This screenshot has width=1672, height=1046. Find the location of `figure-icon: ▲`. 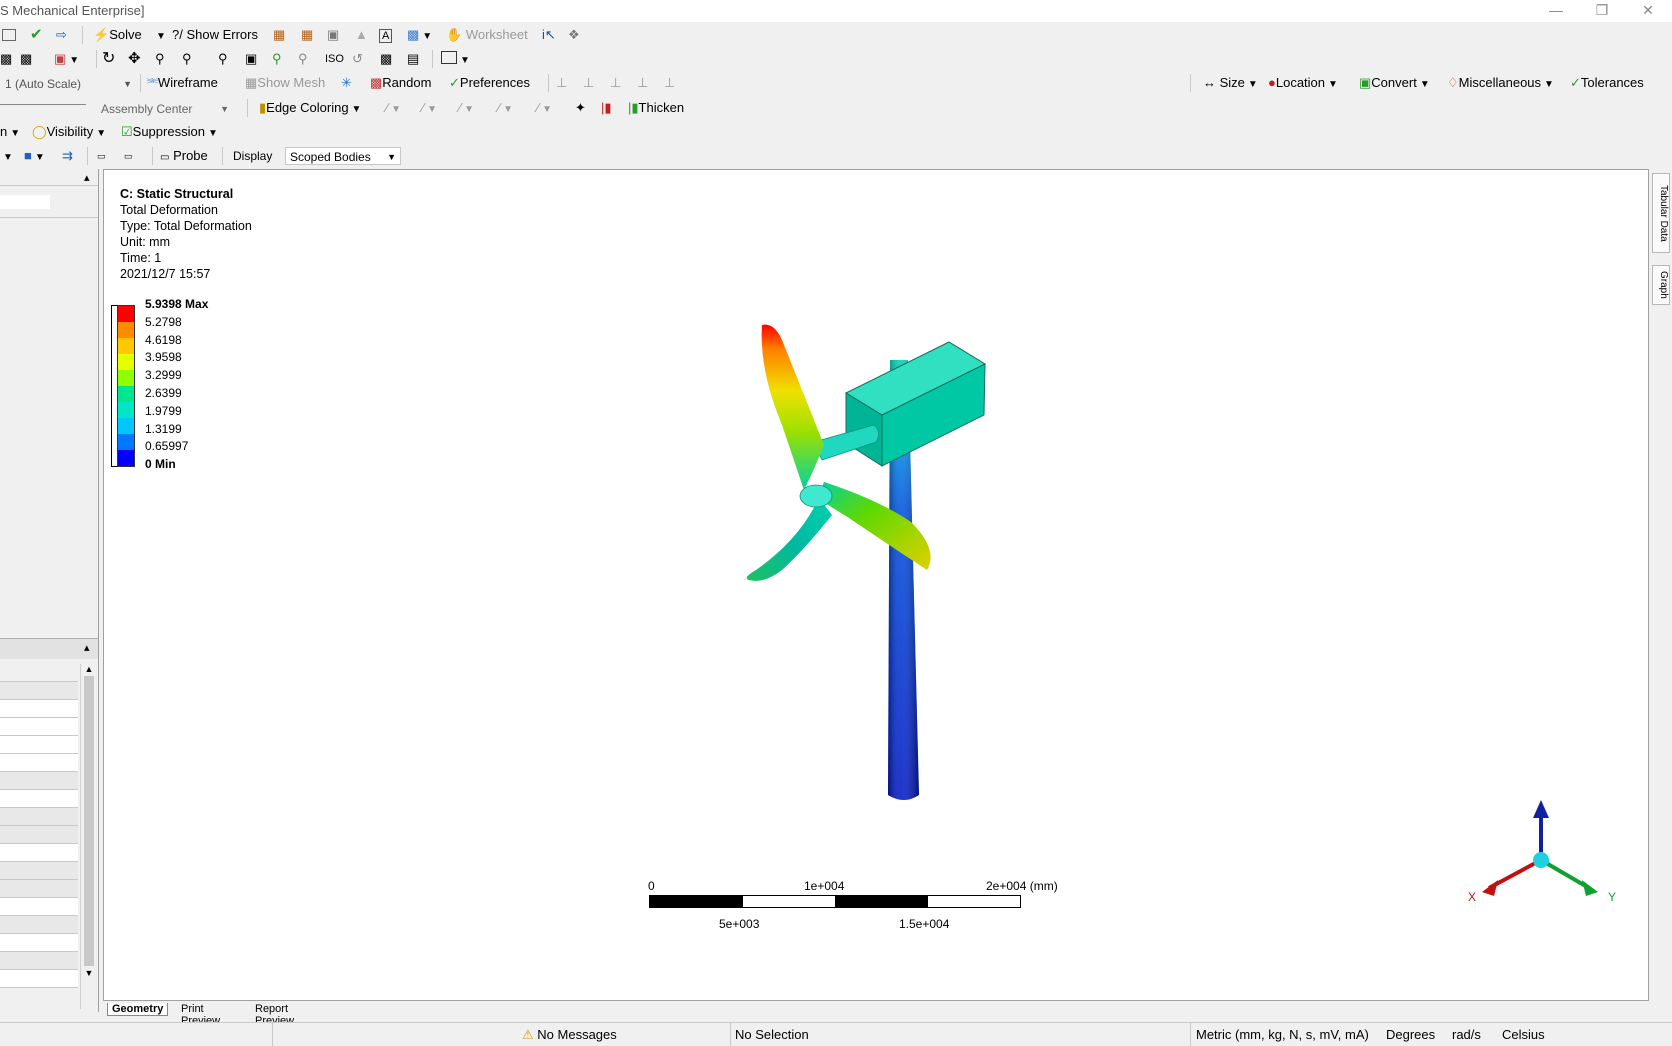

figure-icon: ▲ is located at coordinates (361, 35).